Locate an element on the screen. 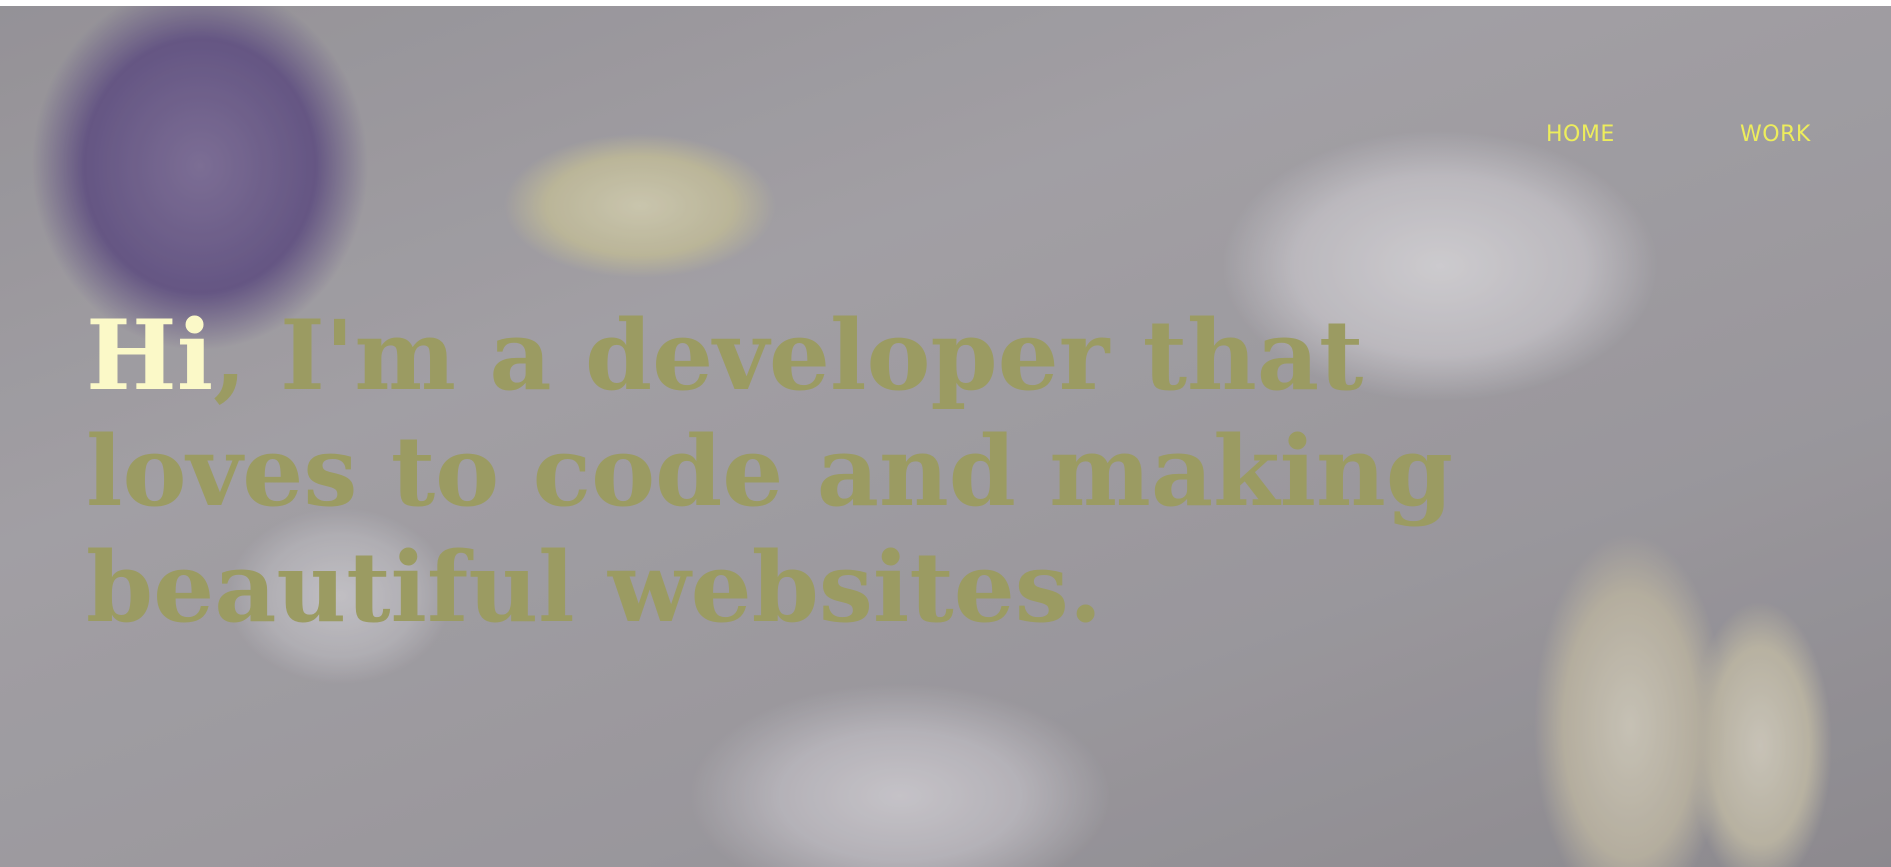 Image resolution: width=1891 pixels, height=867 pixels. top-nav: HOME WORK is located at coordinates (945, 137).